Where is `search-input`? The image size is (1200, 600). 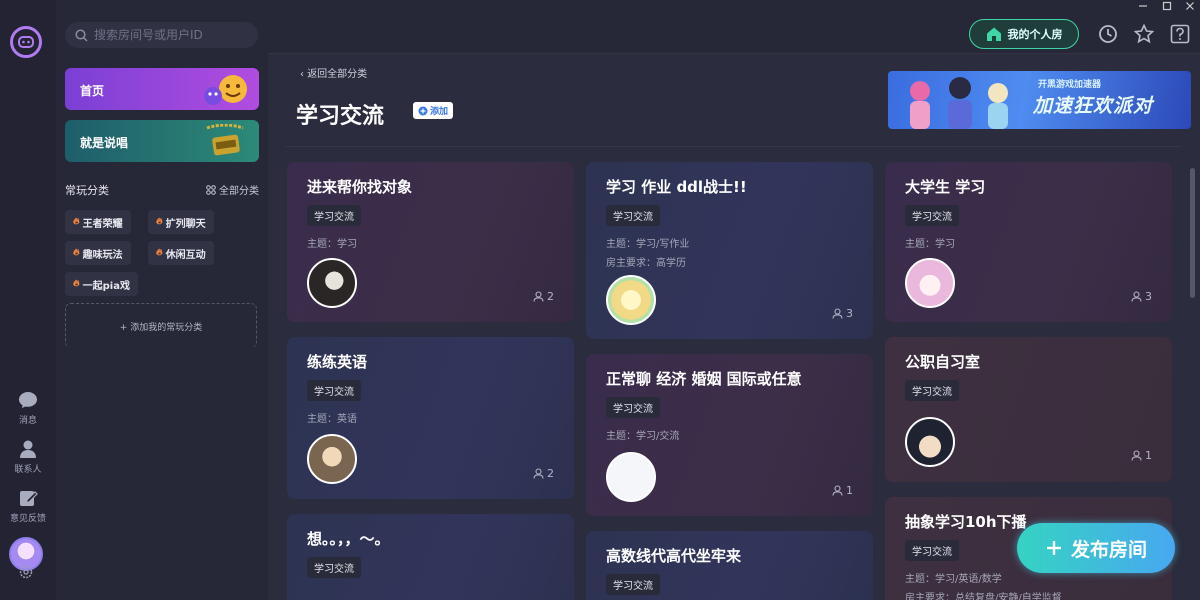
search-input is located at coordinates (169, 35).